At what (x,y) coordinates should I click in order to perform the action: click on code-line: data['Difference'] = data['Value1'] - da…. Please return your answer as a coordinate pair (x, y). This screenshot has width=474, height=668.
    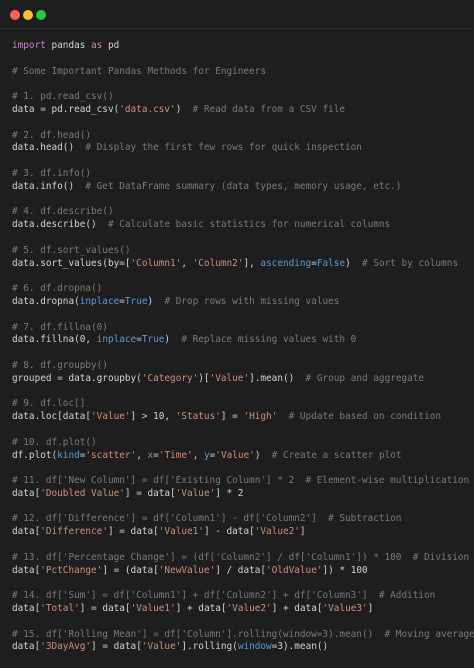
    Looking at the image, I should click on (241, 532).